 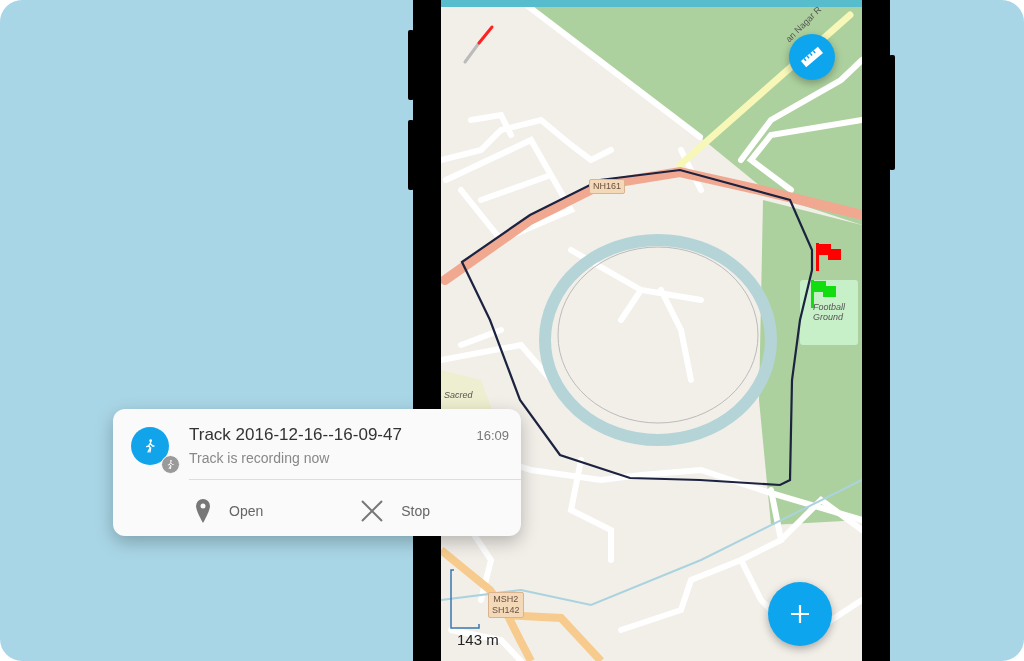 What do you see at coordinates (458, 396) in the screenshot?
I see `place-label: Sacred` at bounding box center [458, 396].